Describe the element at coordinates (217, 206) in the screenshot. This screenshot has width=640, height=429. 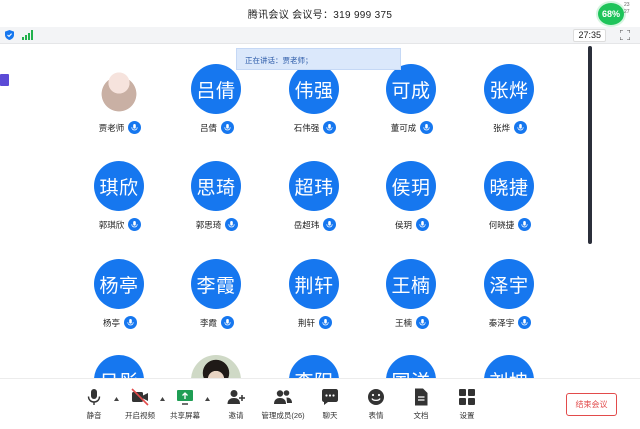
I see `participant-tile: 思琦 郭思琦` at that location.